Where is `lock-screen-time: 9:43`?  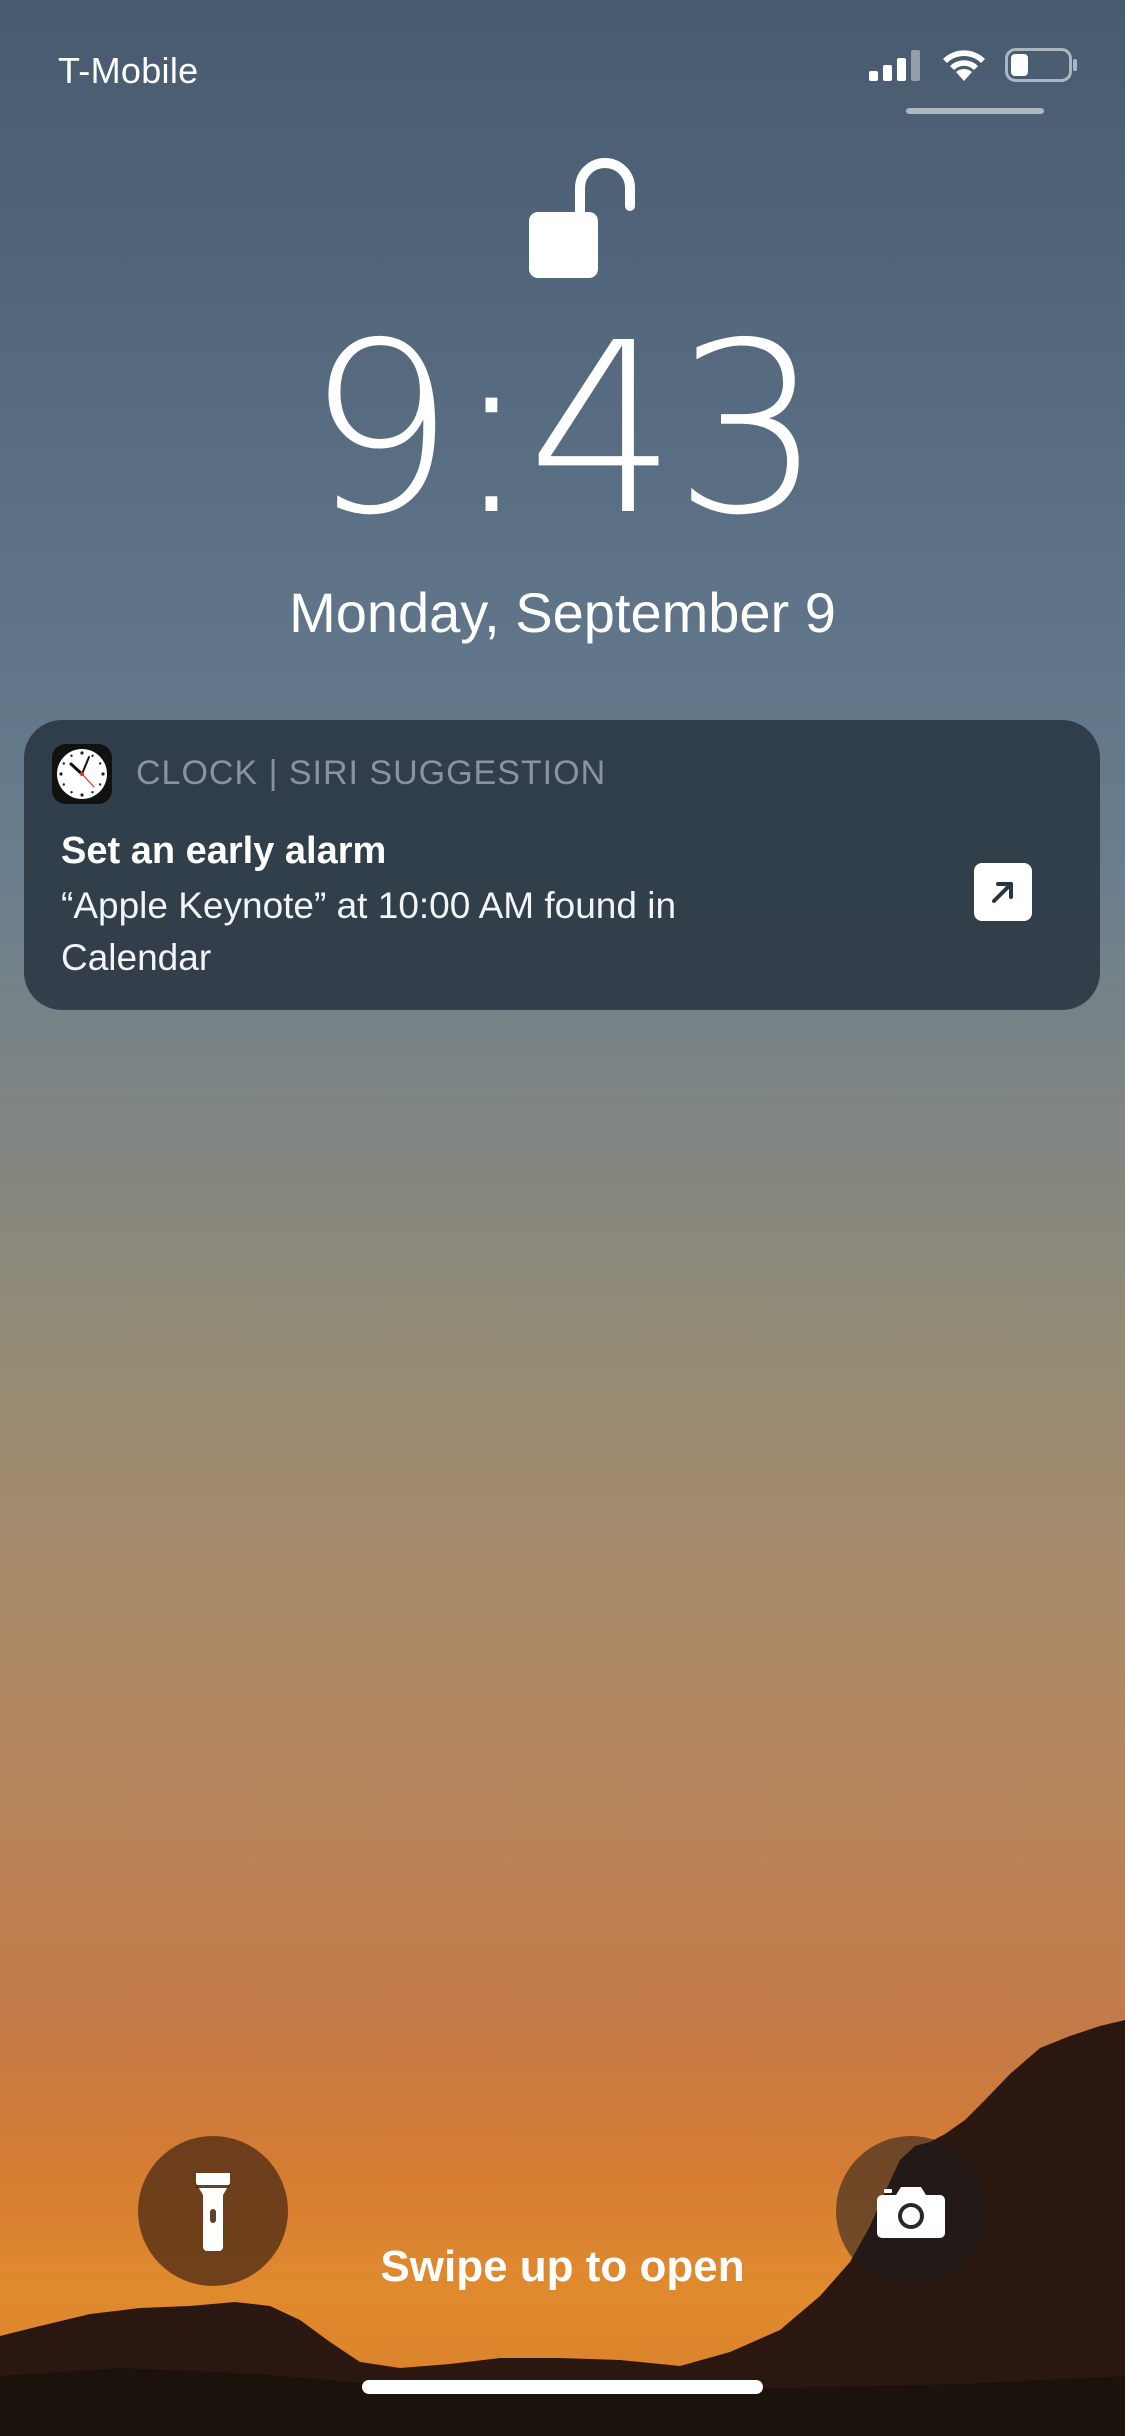
lock-screen-time: 9:43 is located at coordinates (564, 429).